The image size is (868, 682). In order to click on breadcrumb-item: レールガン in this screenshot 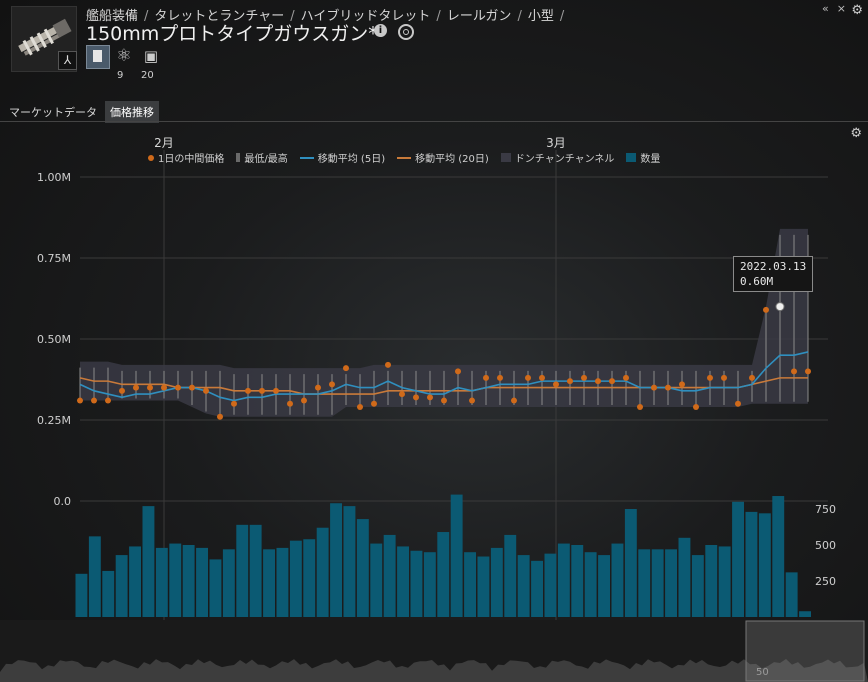, I will do `click(479, 16)`.